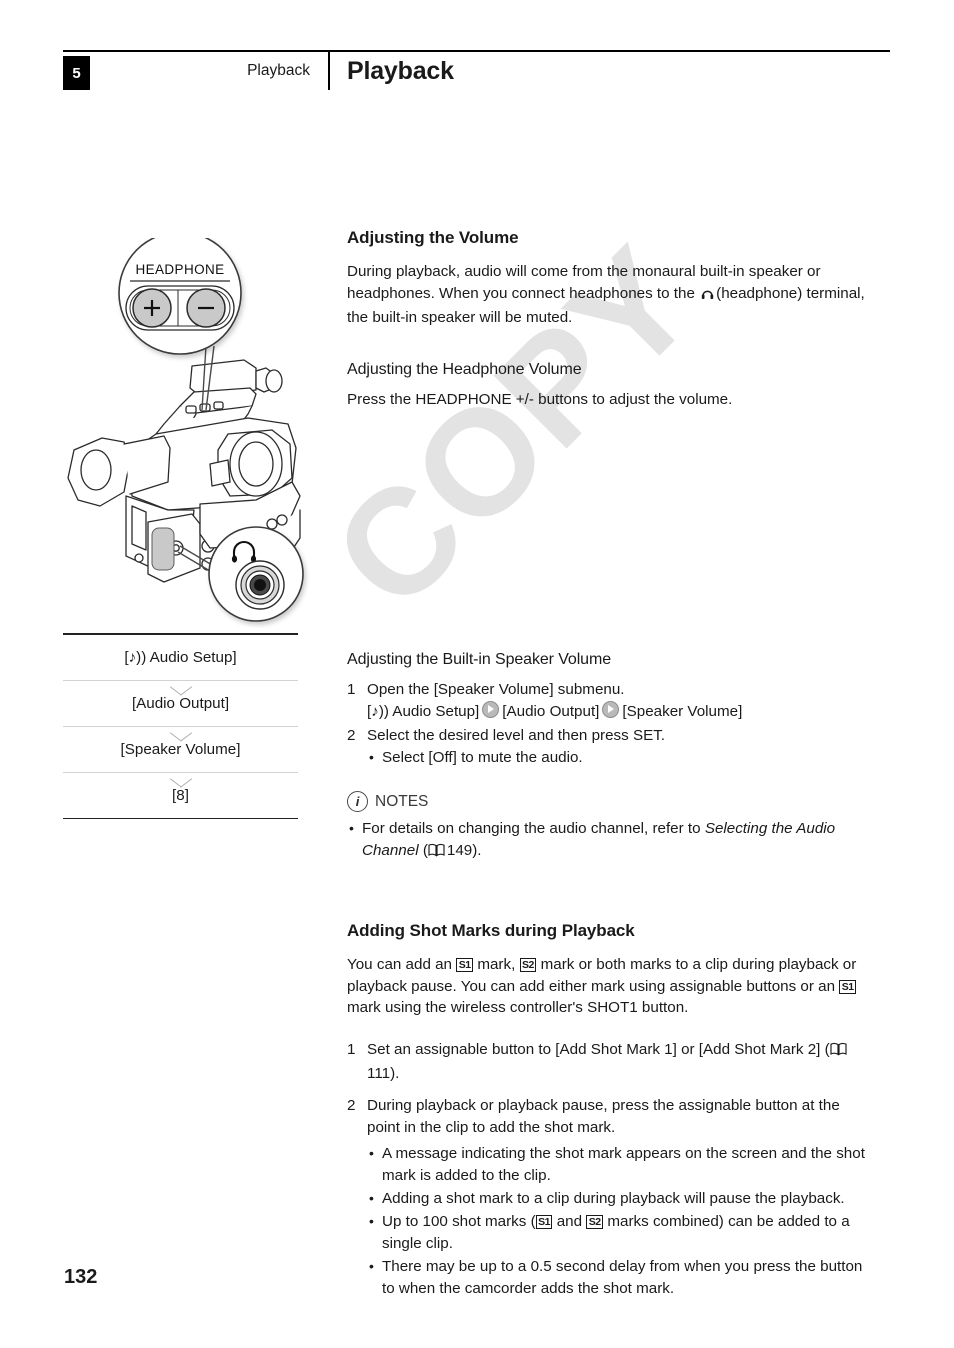  What do you see at coordinates (357, 801) in the screenshot?
I see `info-icon: i` at bounding box center [357, 801].